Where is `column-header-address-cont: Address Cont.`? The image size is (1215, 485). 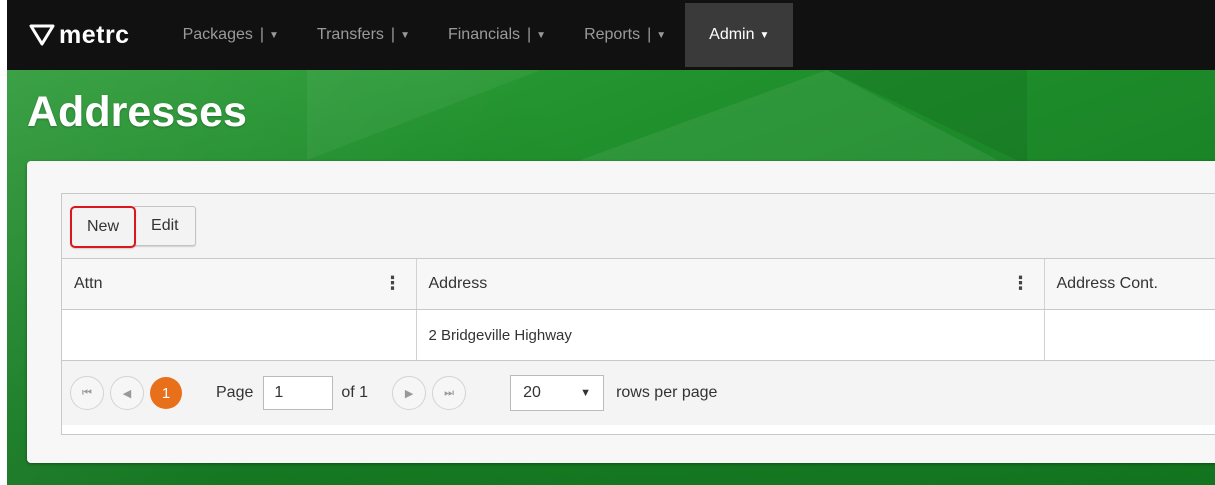 column-header-address-cont: Address Cont. is located at coordinates (1129, 284).